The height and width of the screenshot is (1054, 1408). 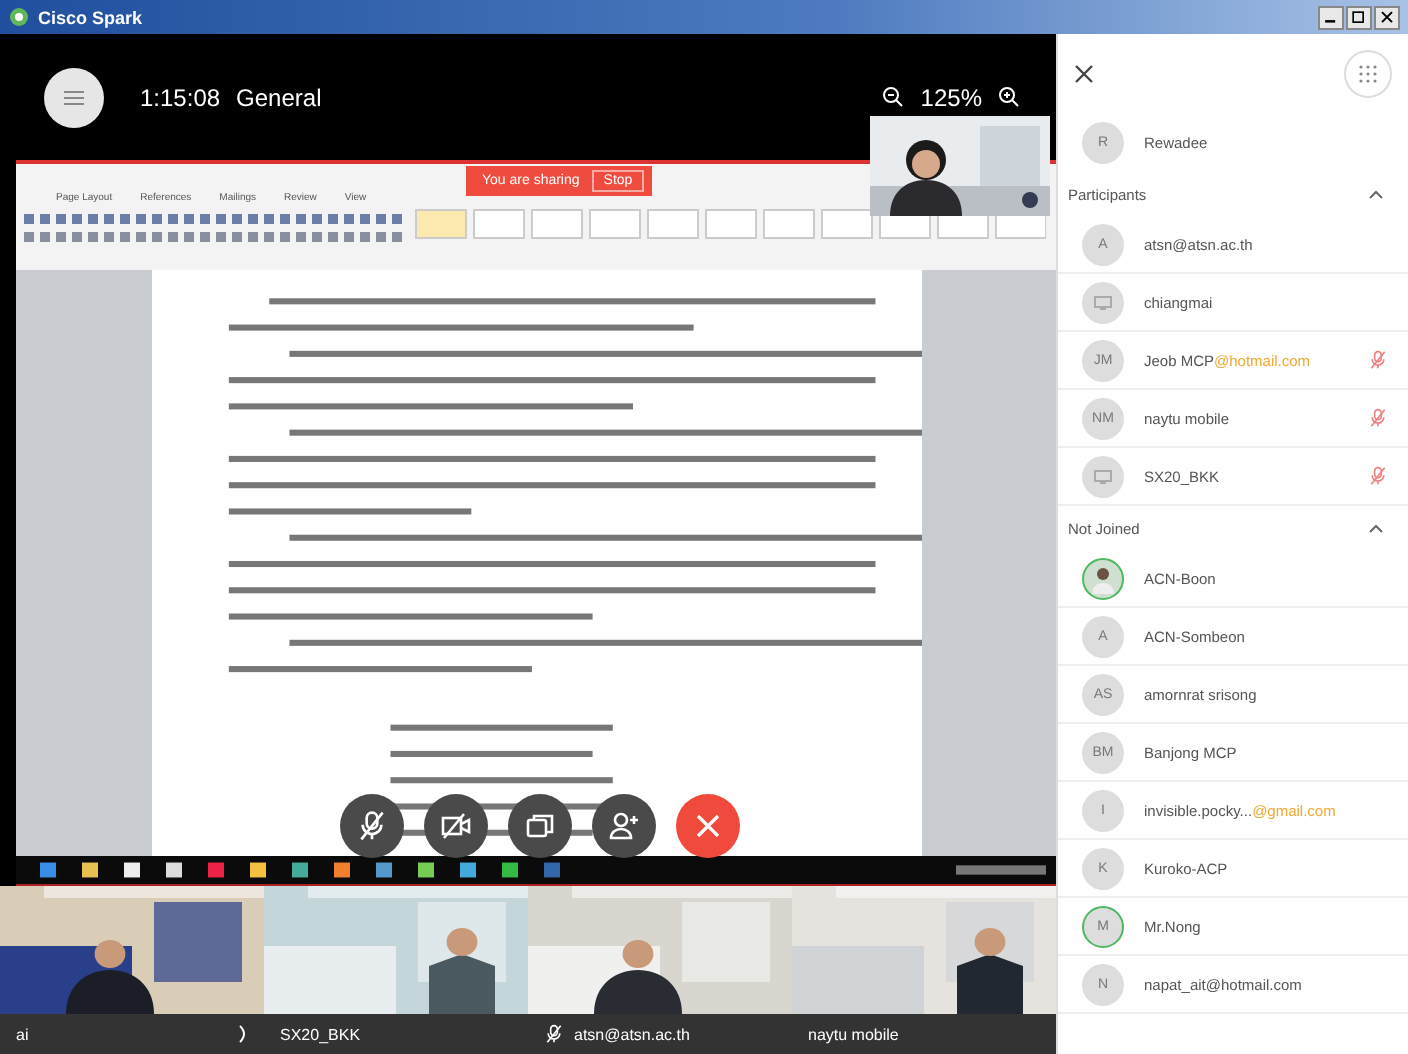 I want to click on app-logo-icon, so click(x=19, y=17).